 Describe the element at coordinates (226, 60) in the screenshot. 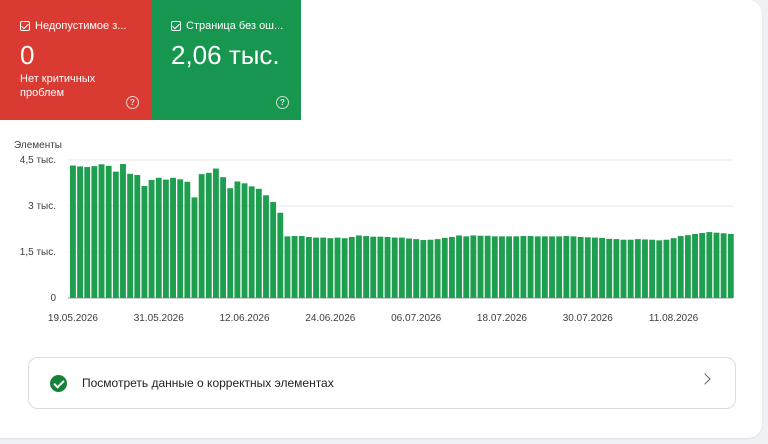

I see `tile-valid: Страница без ош... 2,06 тыс. ?` at that location.